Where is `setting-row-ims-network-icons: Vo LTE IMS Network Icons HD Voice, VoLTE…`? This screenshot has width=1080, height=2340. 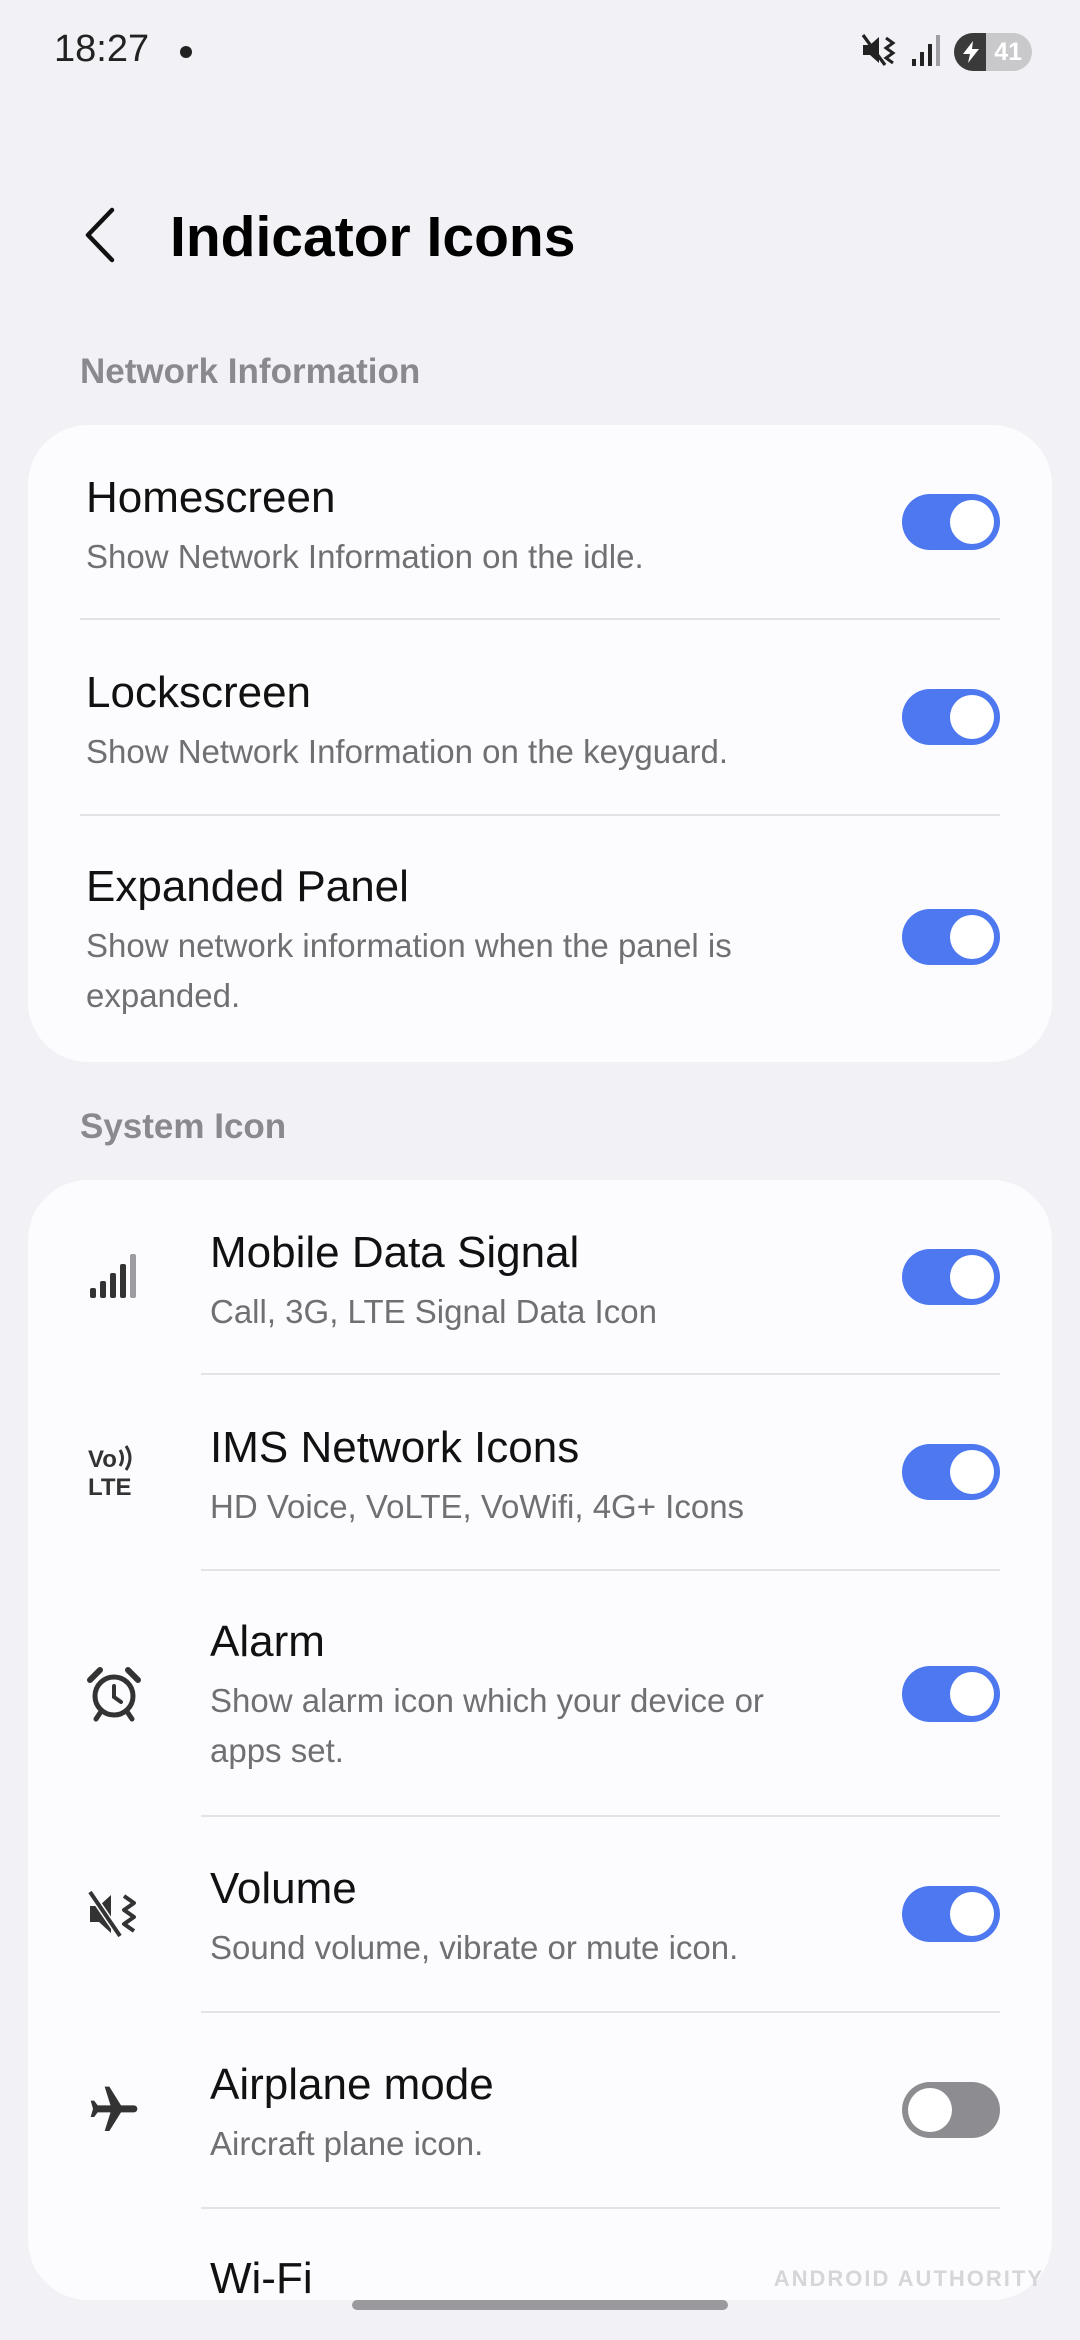
setting-row-ims-network-icons: Vo LTE IMS Network Icons HD Voice, VoLTE… is located at coordinates (540, 1472).